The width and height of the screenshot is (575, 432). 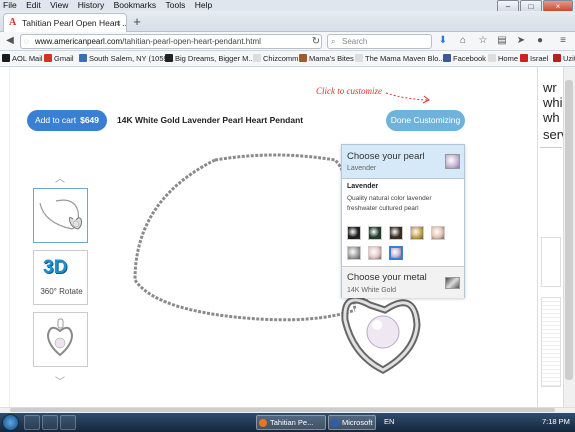 I want to click on system-clock: 7:18 PM, so click(x=556, y=421).